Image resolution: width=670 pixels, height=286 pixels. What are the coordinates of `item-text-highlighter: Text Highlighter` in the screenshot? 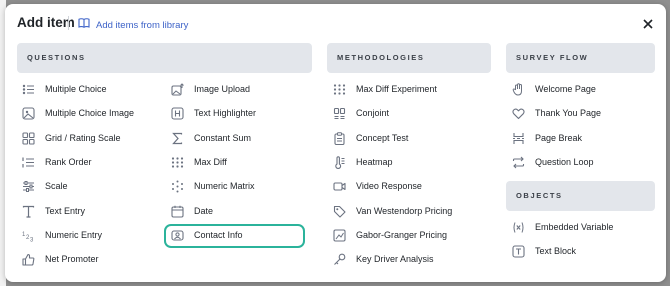 It's located at (213, 113).